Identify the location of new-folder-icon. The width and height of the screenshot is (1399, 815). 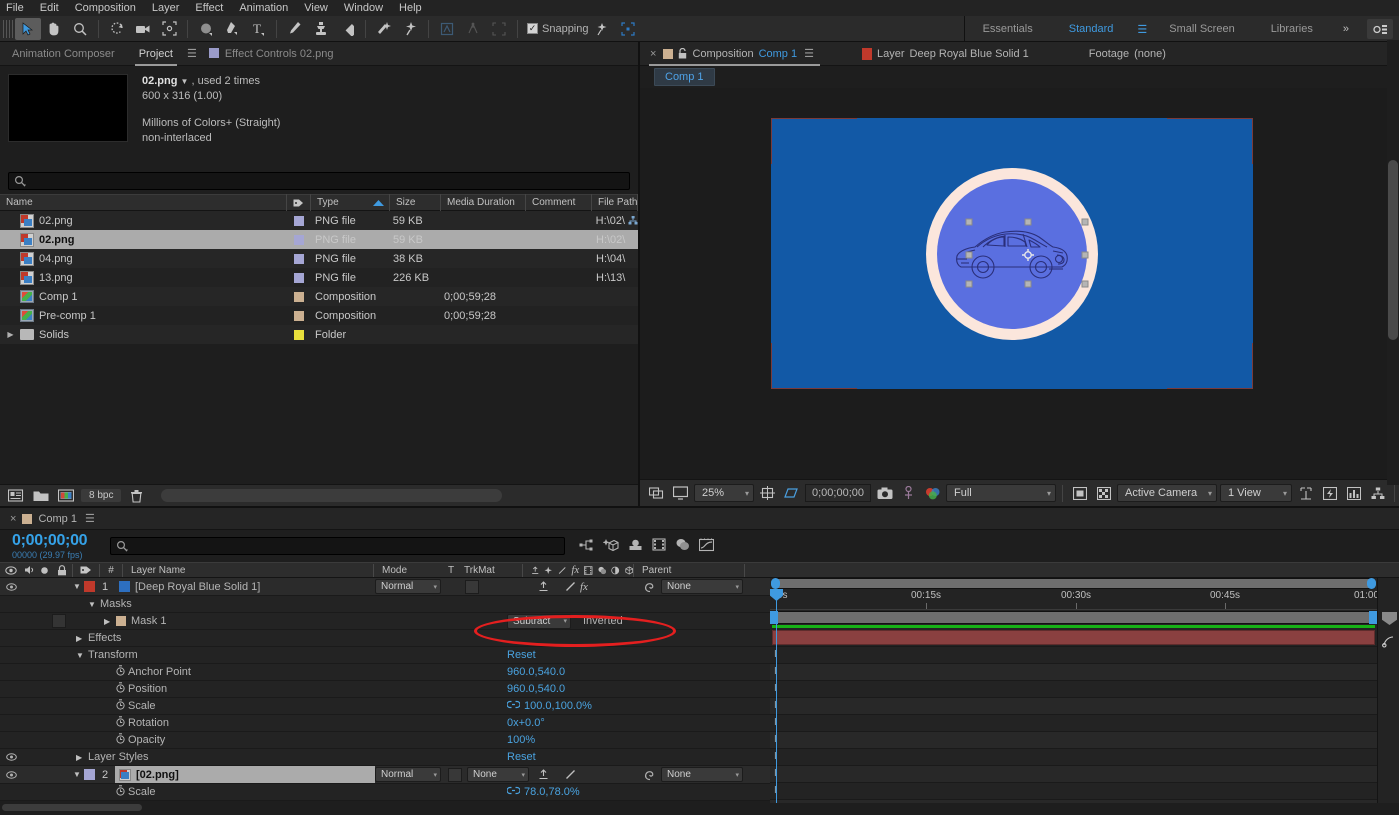
(41, 495).